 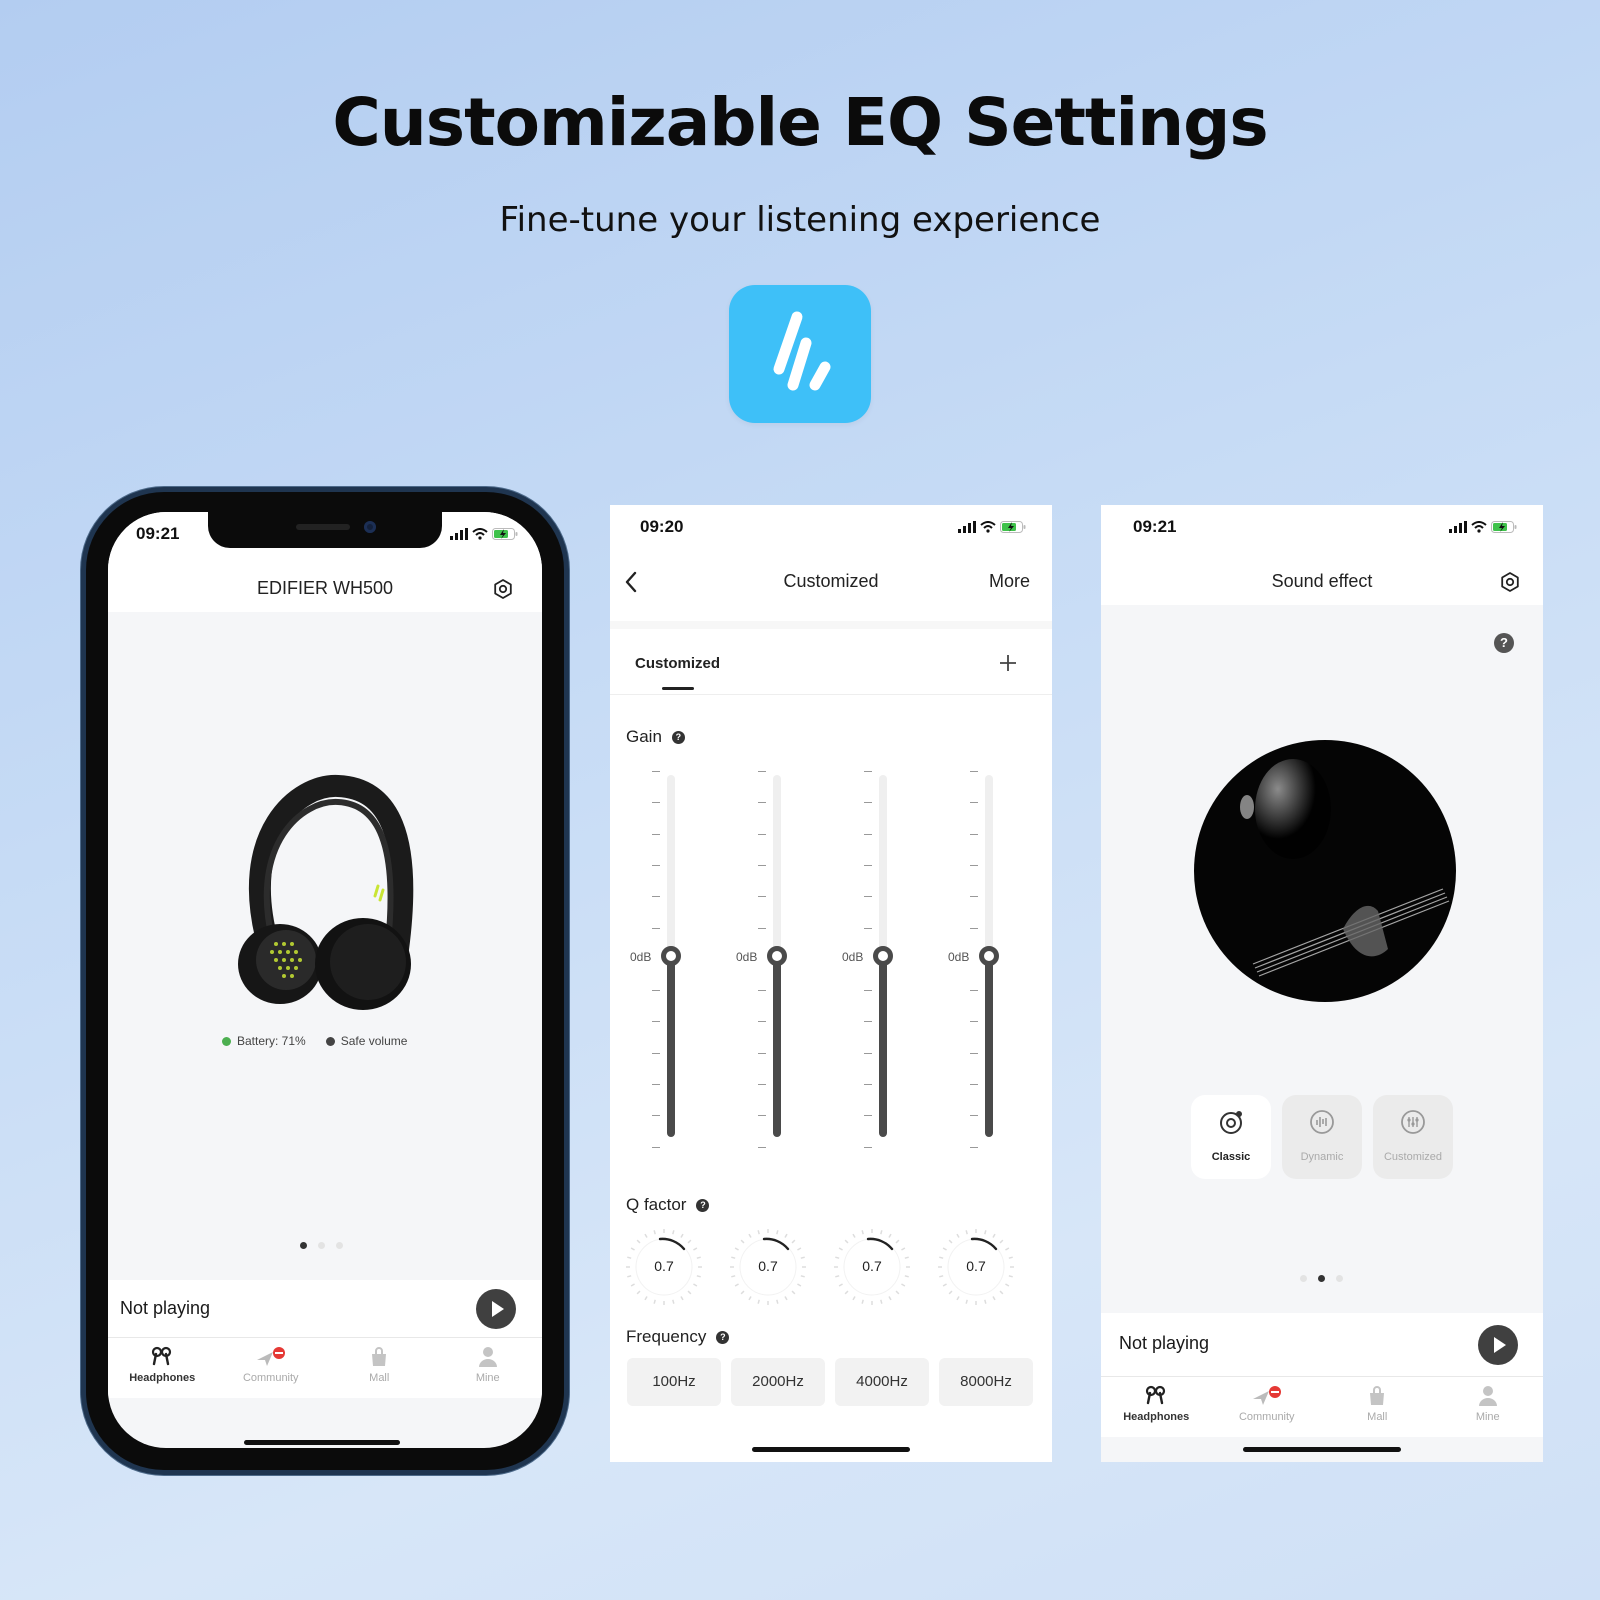 What do you see at coordinates (831, 957) in the screenshot?
I see `gain-sliders: 0dB 0dB 0dB 0dB` at bounding box center [831, 957].